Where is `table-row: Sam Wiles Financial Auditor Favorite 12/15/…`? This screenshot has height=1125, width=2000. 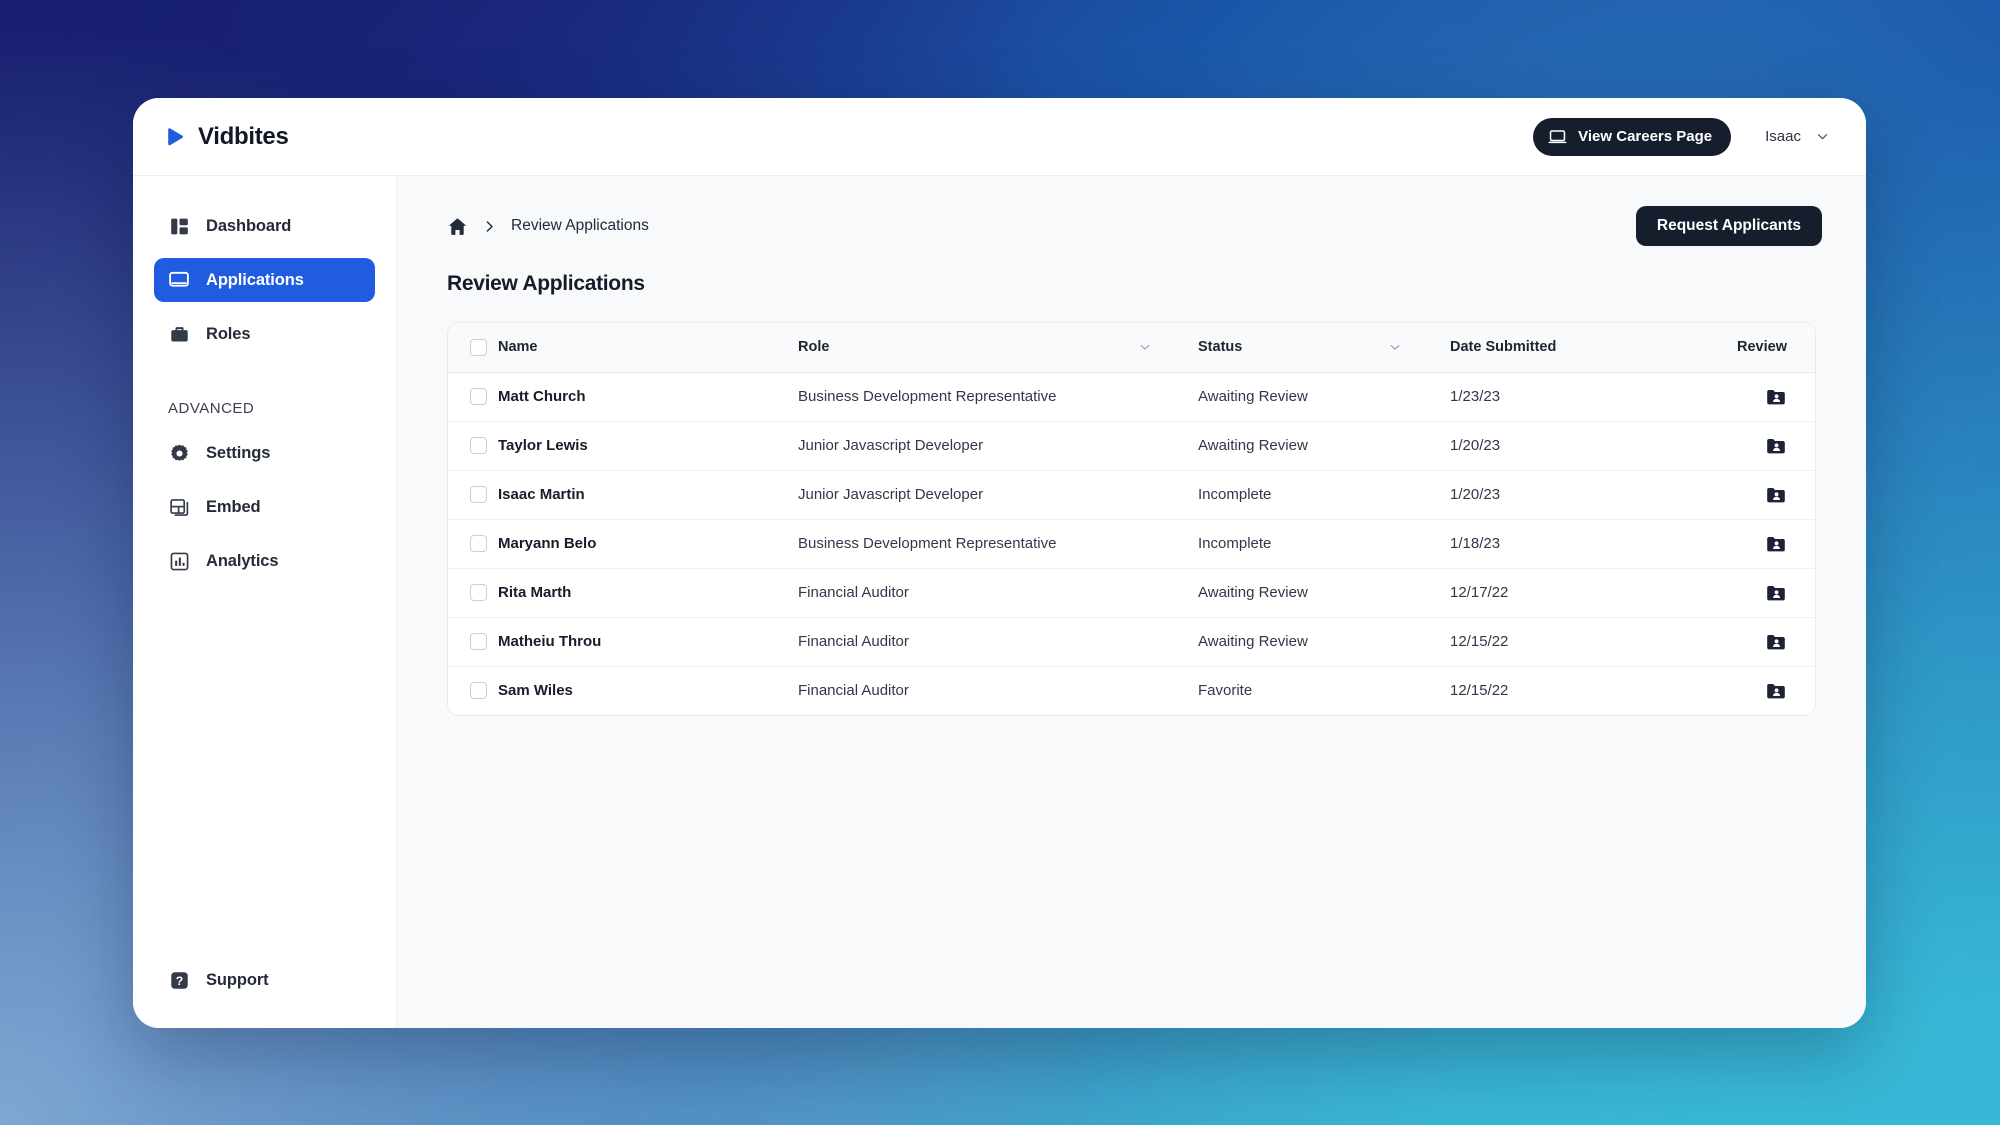
table-row: Sam Wiles Financial Auditor Favorite 12/15/… is located at coordinates (1131, 690).